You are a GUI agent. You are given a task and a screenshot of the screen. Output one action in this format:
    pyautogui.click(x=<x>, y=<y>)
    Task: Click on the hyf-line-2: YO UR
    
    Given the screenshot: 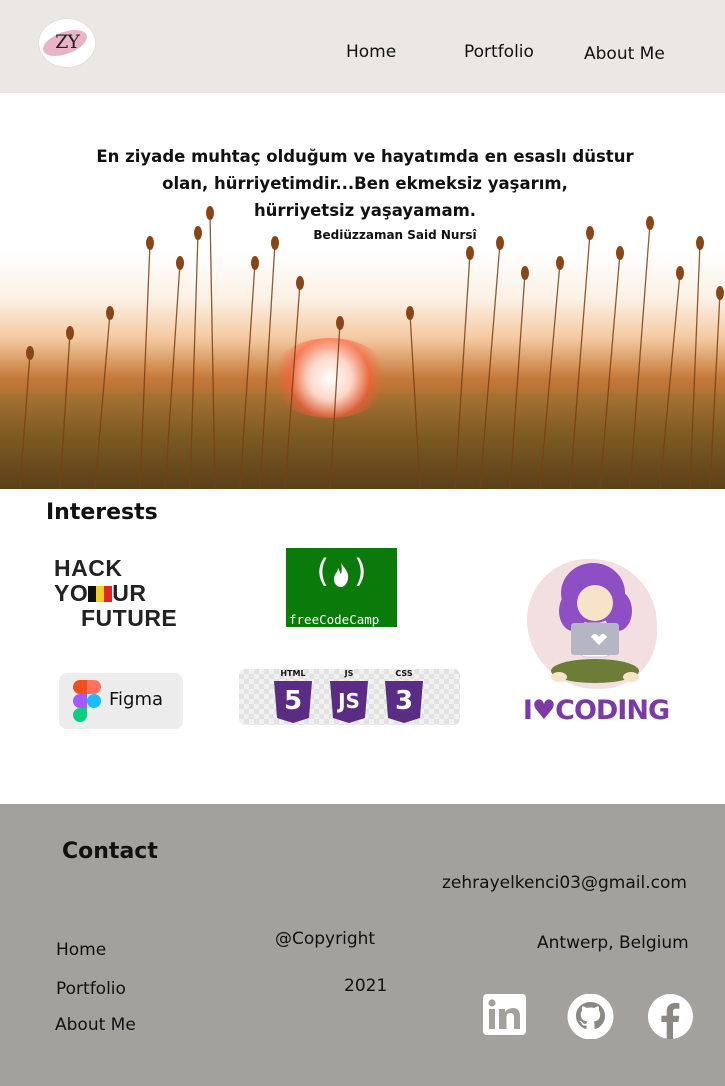 What is the action you would take?
    pyautogui.click(x=100, y=593)
    